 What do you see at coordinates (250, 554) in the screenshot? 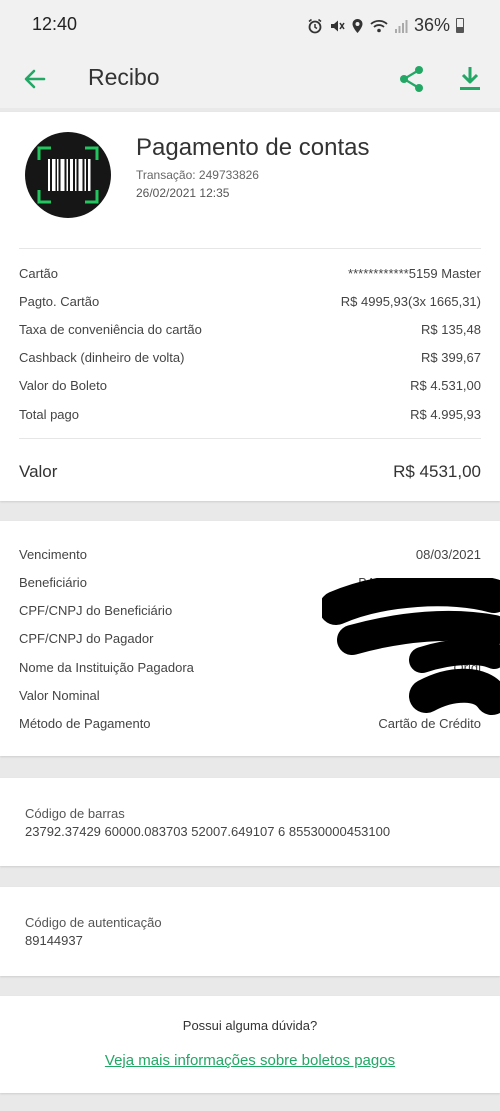
I see `detail-row: Vencimento 08/03/2021` at bounding box center [250, 554].